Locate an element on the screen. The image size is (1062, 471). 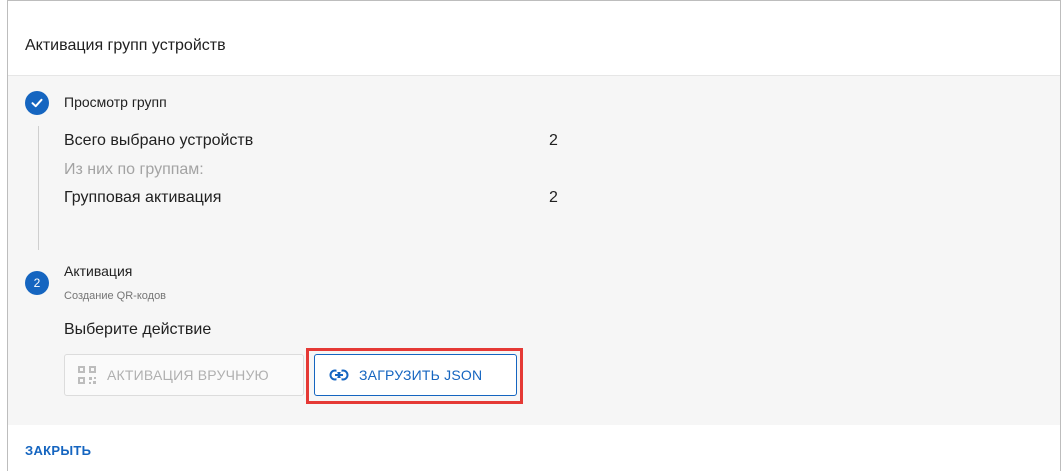
step2-sublabel: Создание QR-кодов is located at coordinates (115, 296).